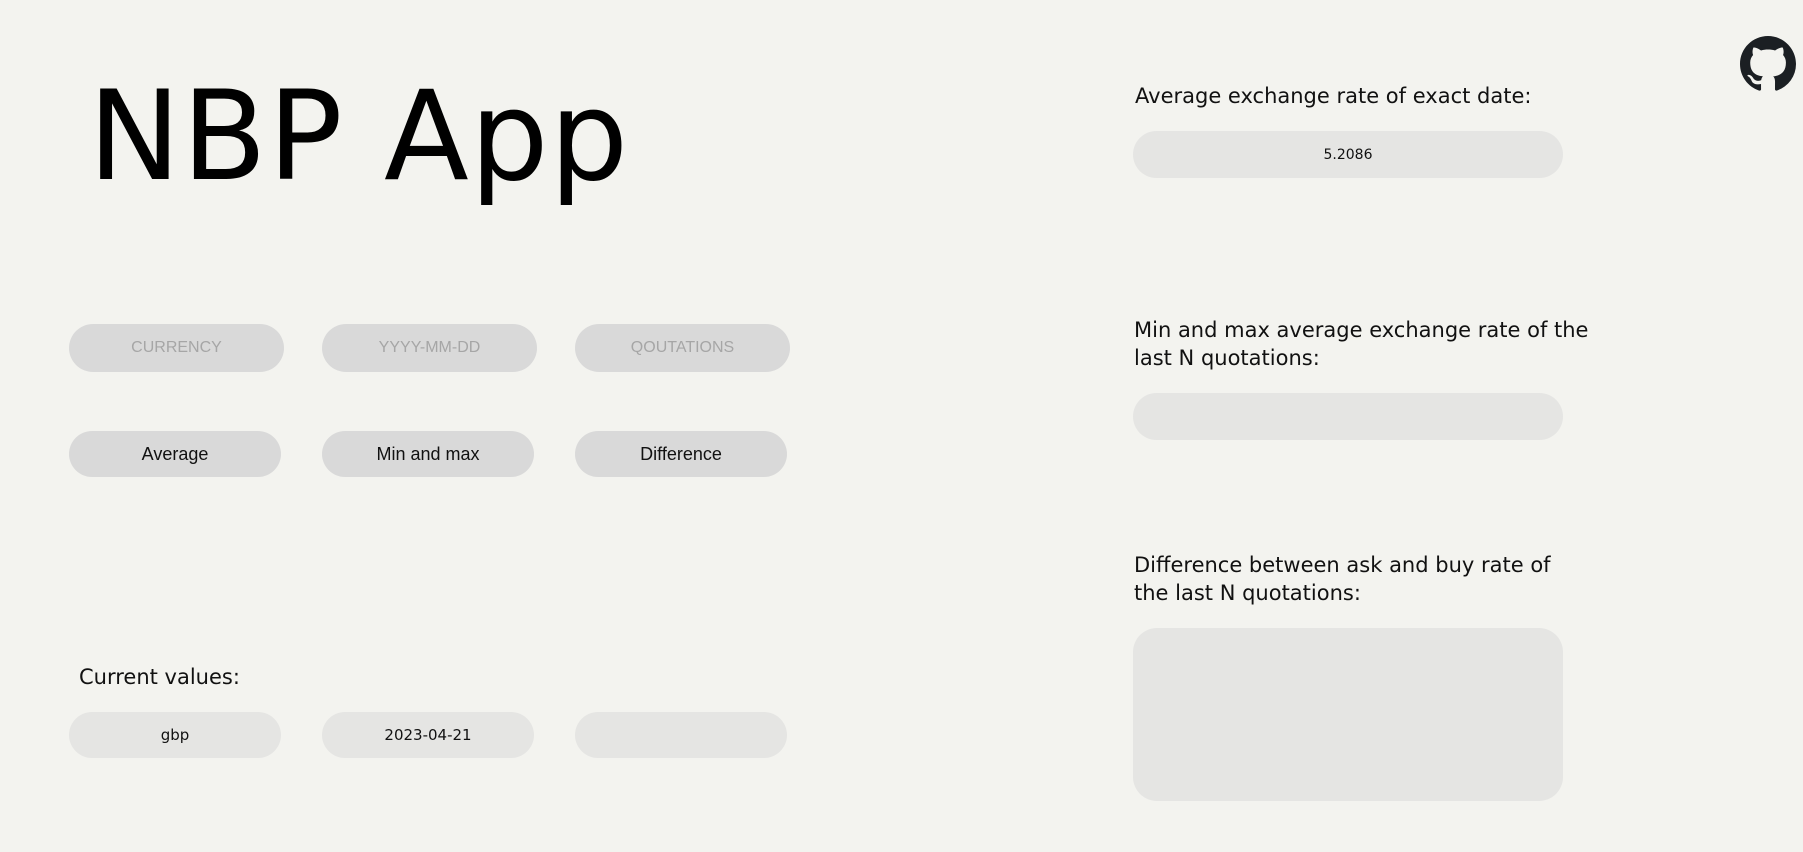 The width and height of the screenshot is (1803, 852). Describe the element at coordinates (681, 454) in the screenshot. I see `difference-button: Difference` at that location.